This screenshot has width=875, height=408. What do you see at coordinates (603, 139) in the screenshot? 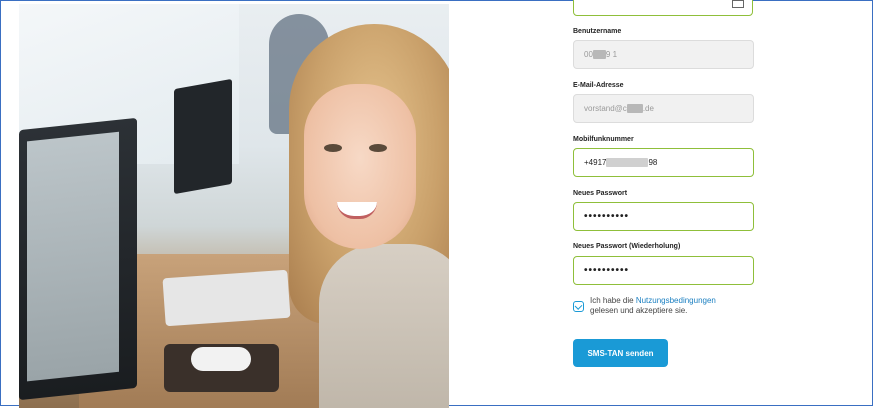
I see `mobile-label: Mobilfunknummer` at bounding box center [603, 139].